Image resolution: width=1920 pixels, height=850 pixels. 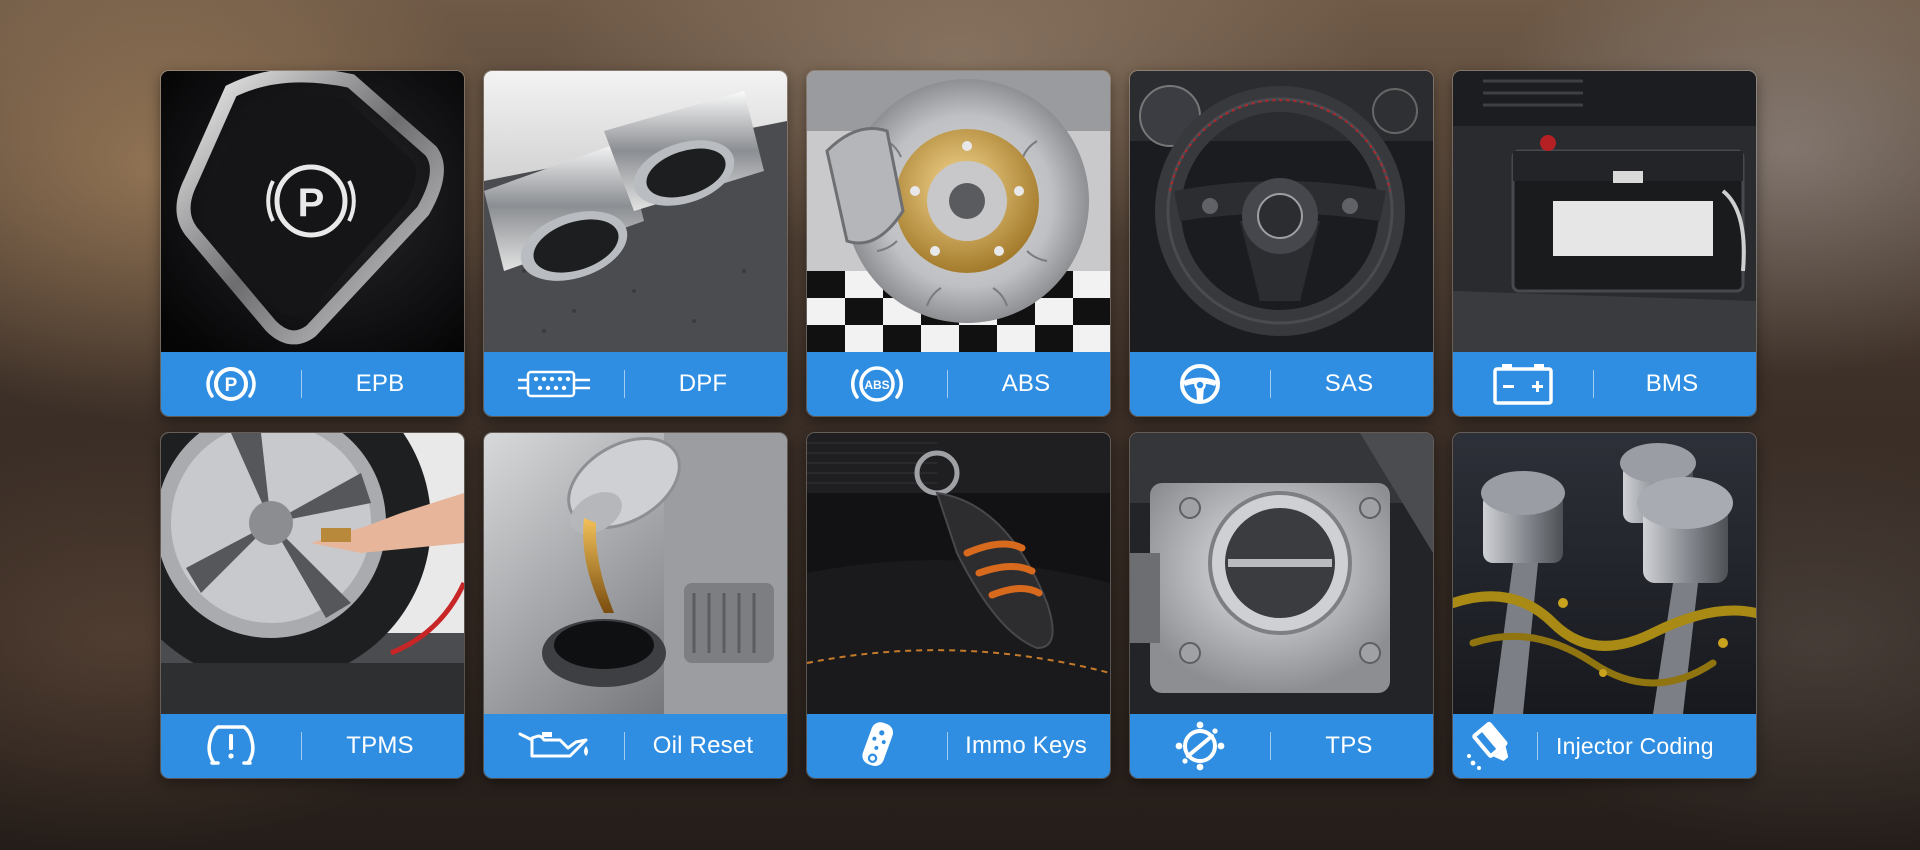 I want to click on feature-card-bms: BMS, so click(x=1604, y=243).